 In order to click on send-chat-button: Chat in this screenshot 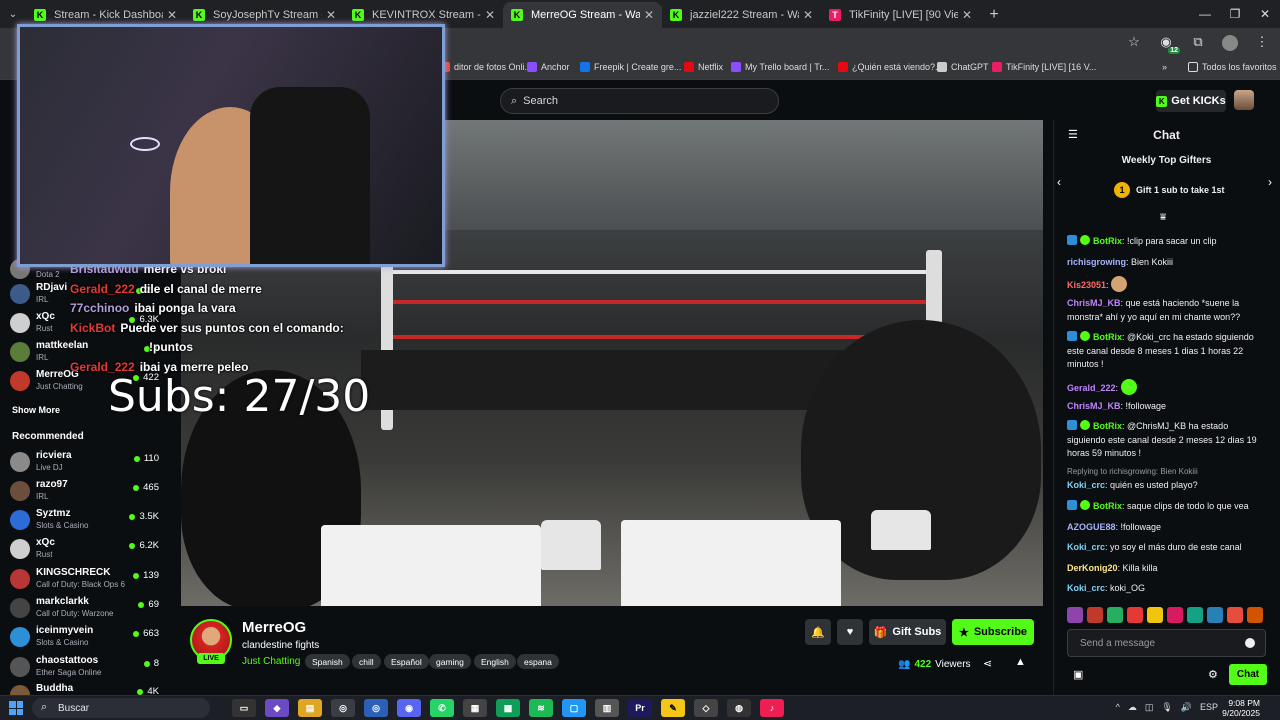, I will do `click(1248, 674)`.